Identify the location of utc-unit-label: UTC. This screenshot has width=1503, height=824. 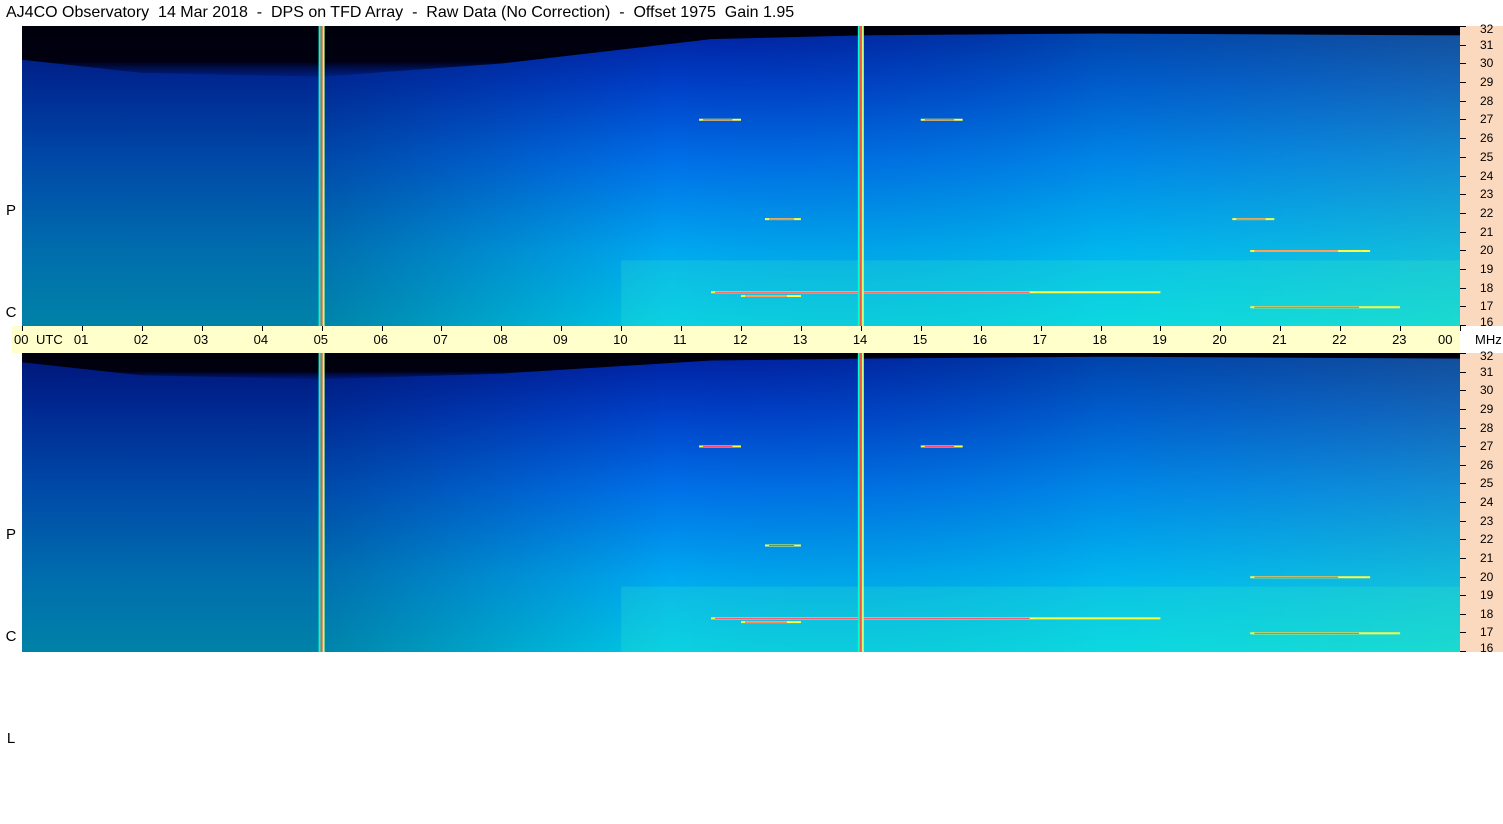
(49, 339).